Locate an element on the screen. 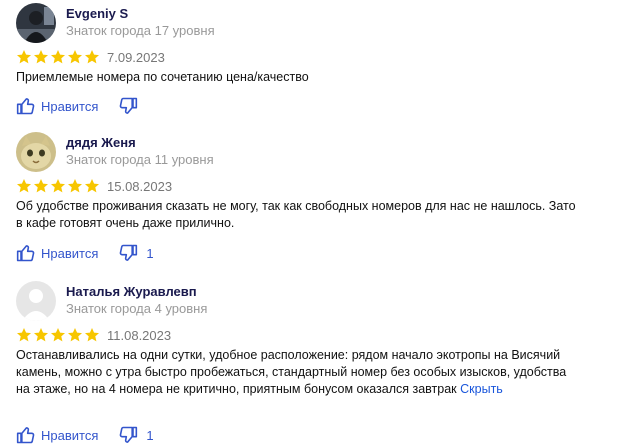 The image size is (617, 445). dislike-button is located at coordinates (132, 106).